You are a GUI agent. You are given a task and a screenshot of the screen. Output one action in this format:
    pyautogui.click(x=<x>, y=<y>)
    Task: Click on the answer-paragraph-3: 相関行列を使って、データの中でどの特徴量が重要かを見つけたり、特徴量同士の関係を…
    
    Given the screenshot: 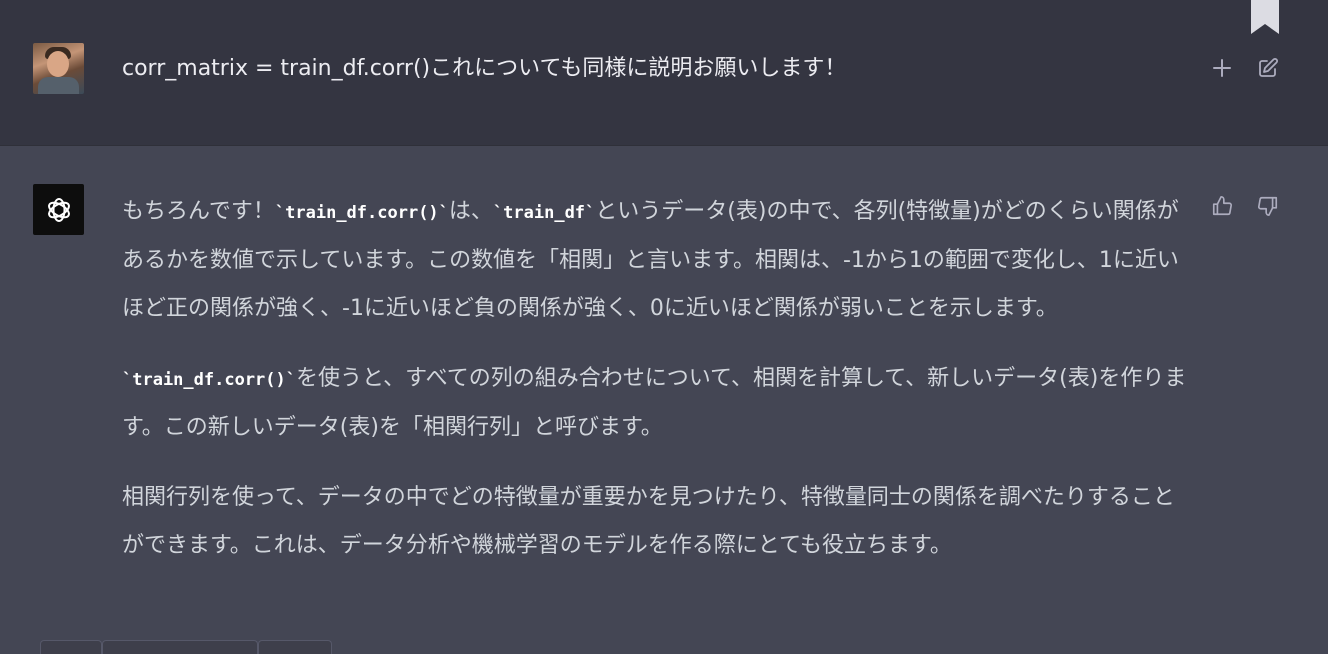 What is the action you would take?
    pyautogui.click(x=648, y=521)
    